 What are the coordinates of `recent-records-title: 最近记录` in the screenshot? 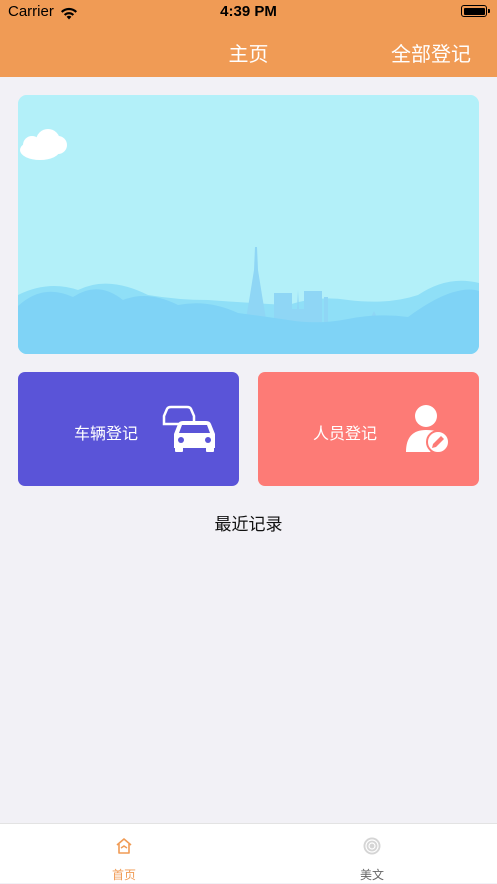 It's located at (248, 525).